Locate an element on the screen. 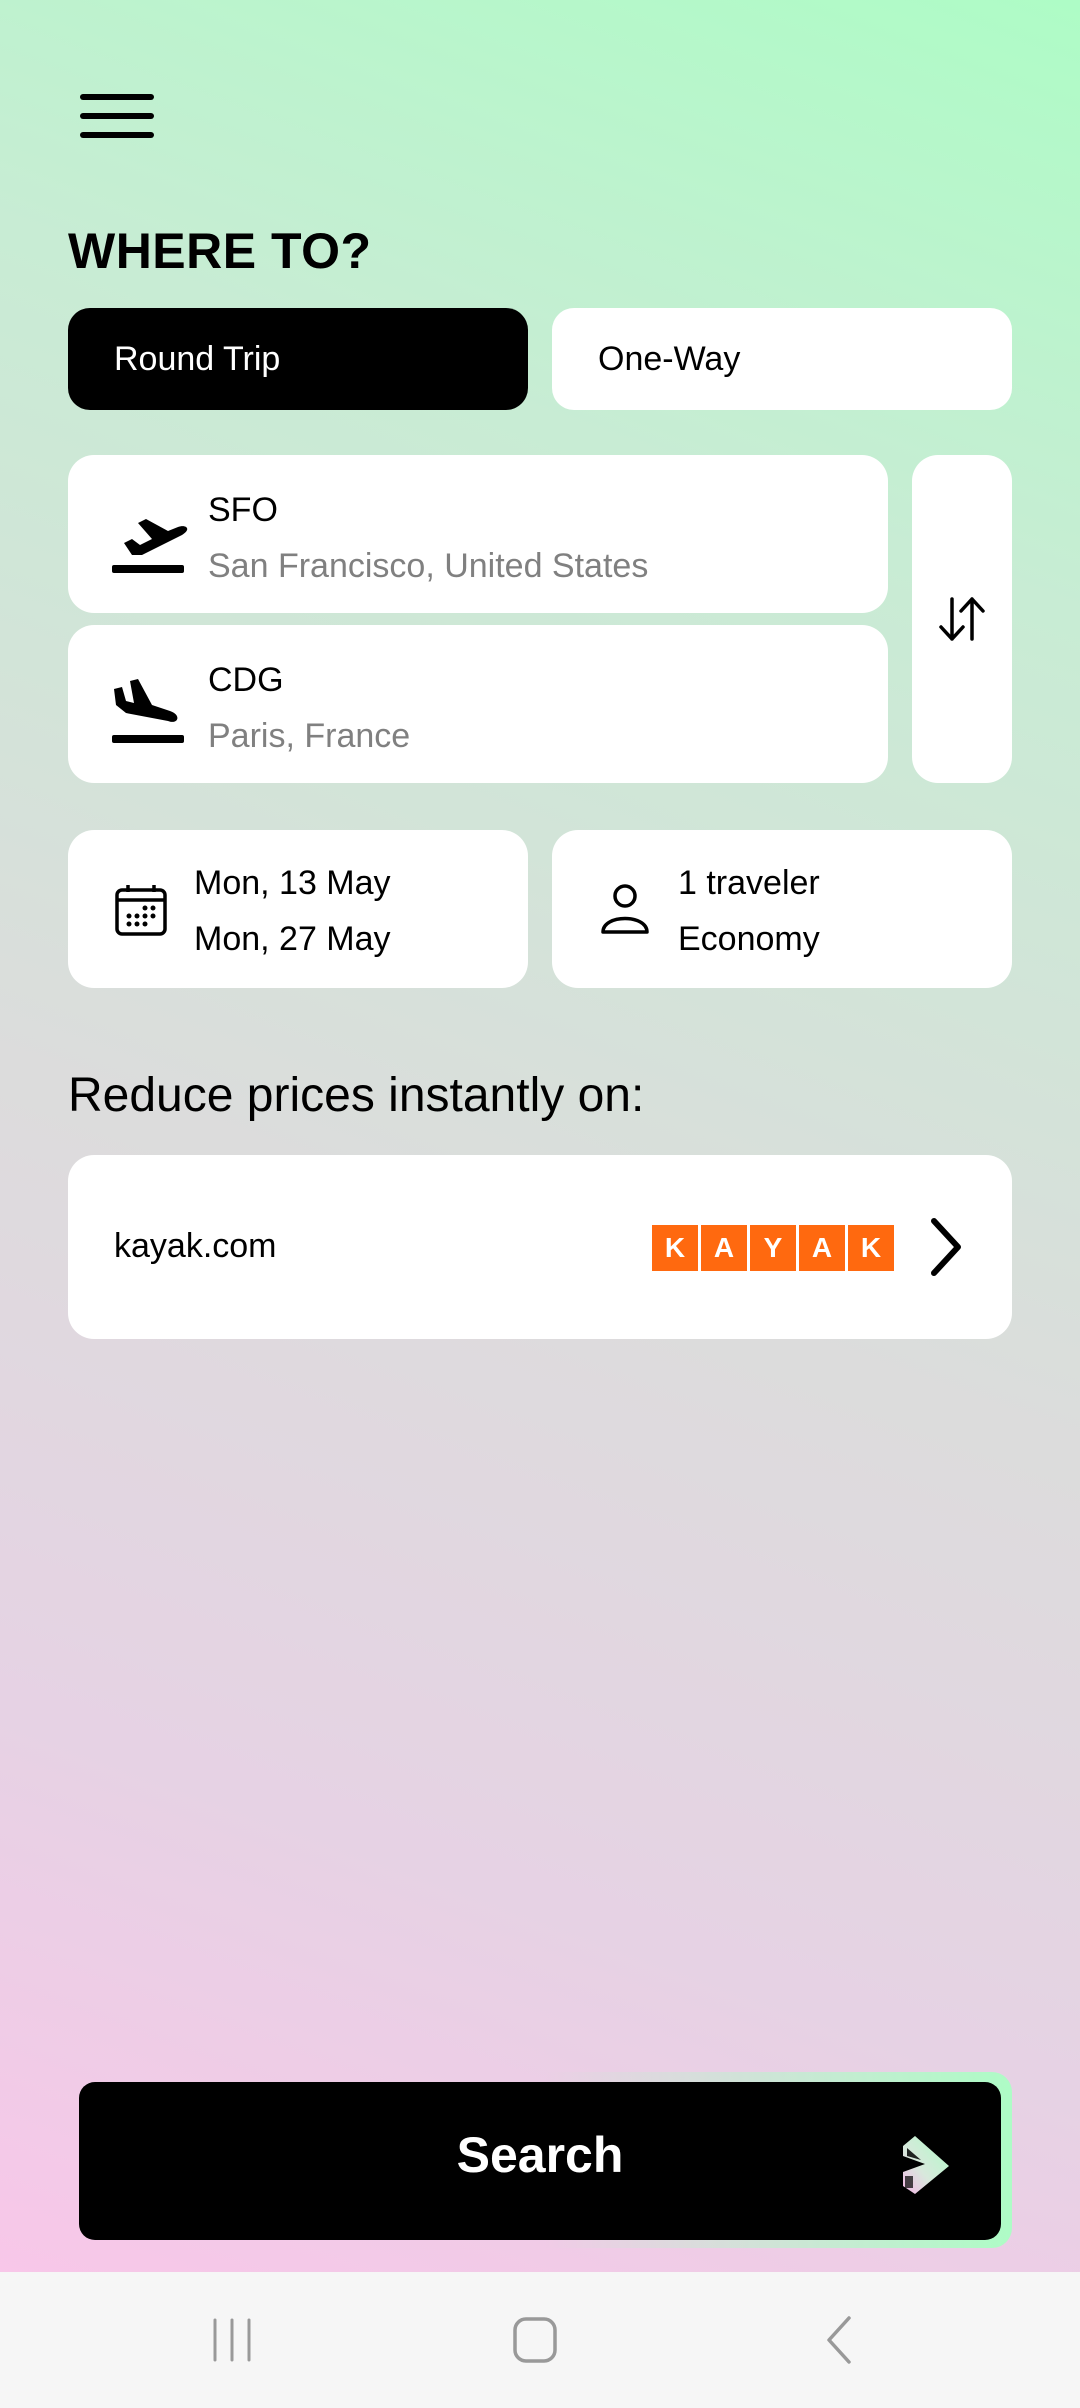 The height and width of the screenshot is (2408, 1080). back-icon is located at coordinates (839, 2340).